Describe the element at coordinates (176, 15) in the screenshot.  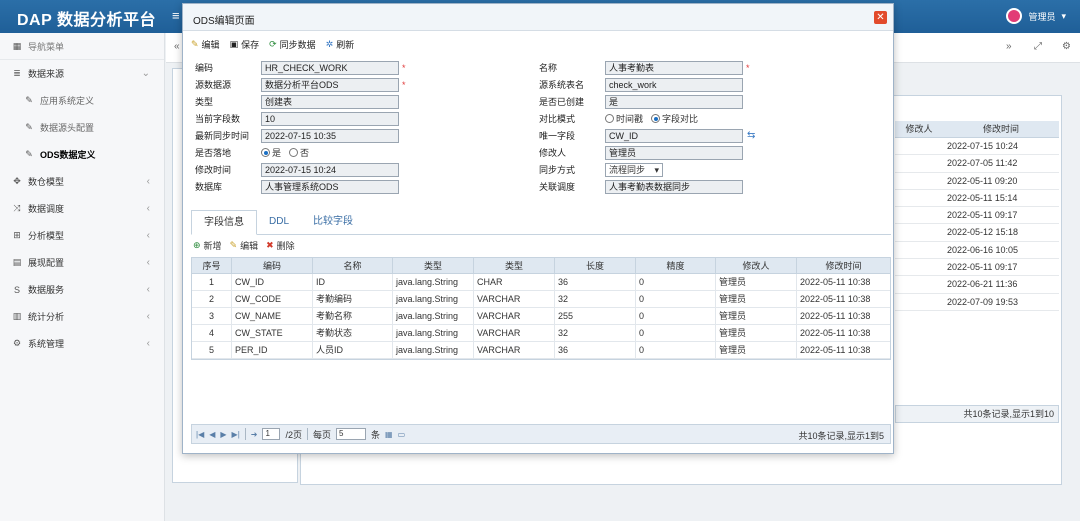
I see `menu-toggle-icon: ≡` at that location.